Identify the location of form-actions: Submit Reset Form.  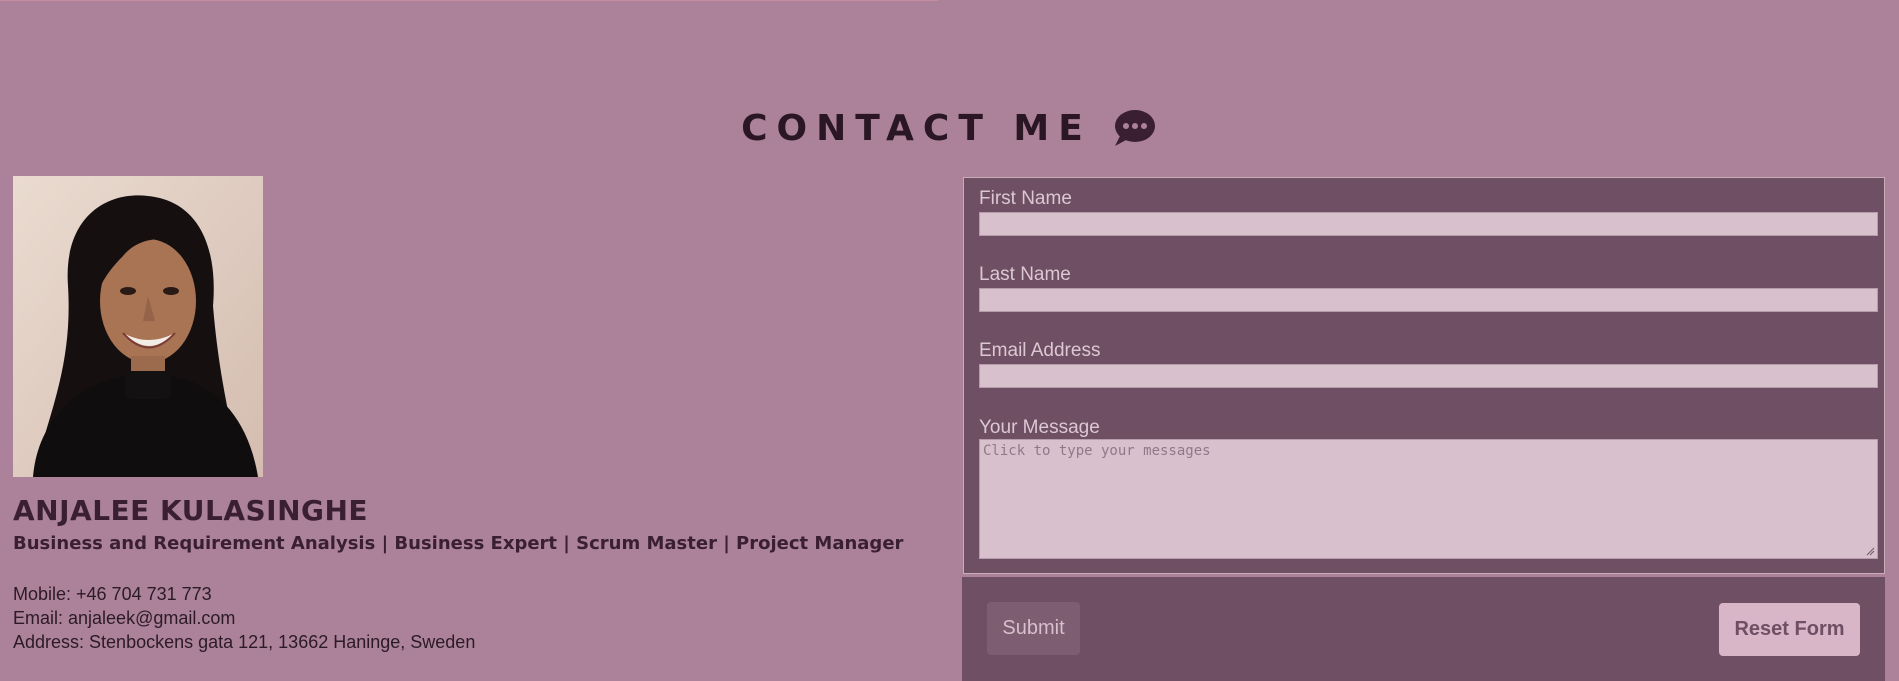
(1423, 629).